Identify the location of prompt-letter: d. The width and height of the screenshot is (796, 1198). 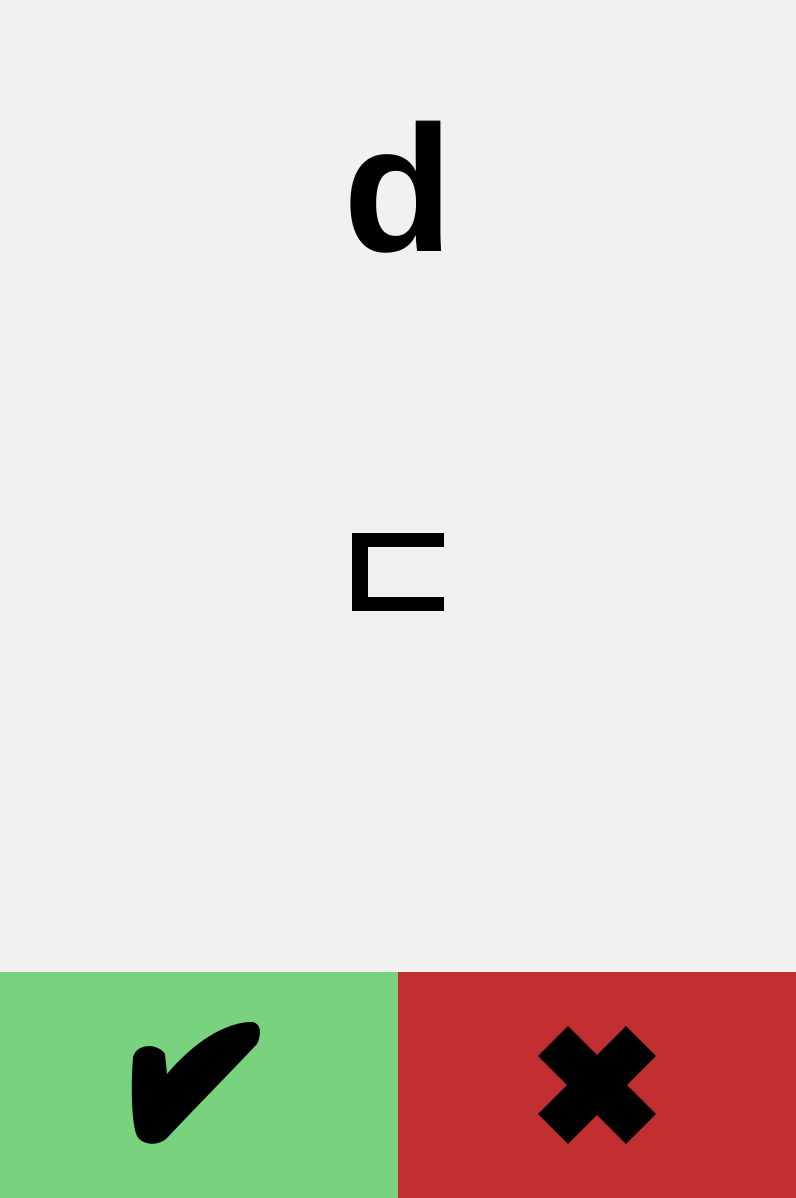
(398, 189).